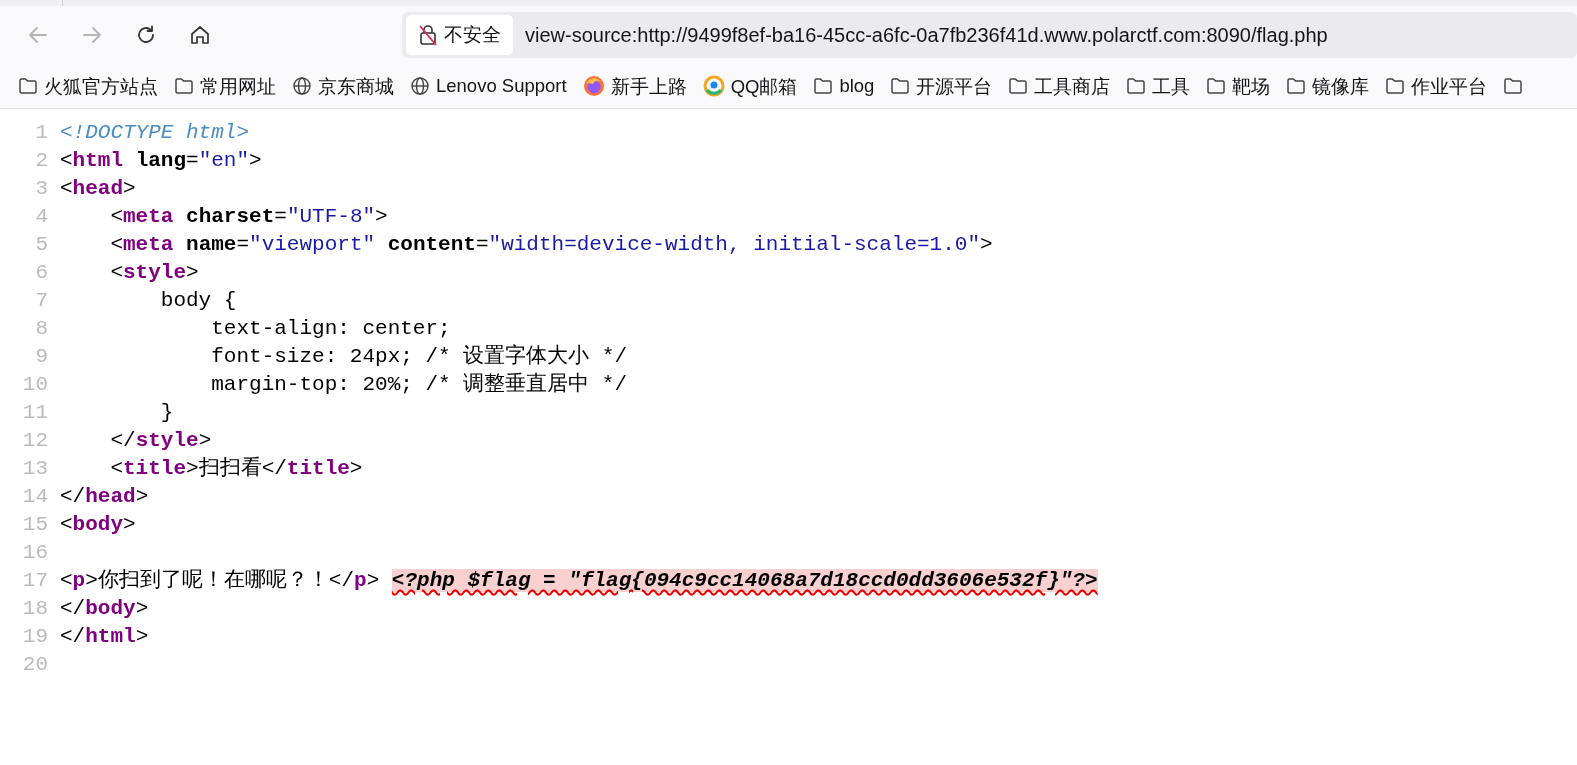 The image size is (1577, 765). I want to click on line-number: 15, so click(35, 525).